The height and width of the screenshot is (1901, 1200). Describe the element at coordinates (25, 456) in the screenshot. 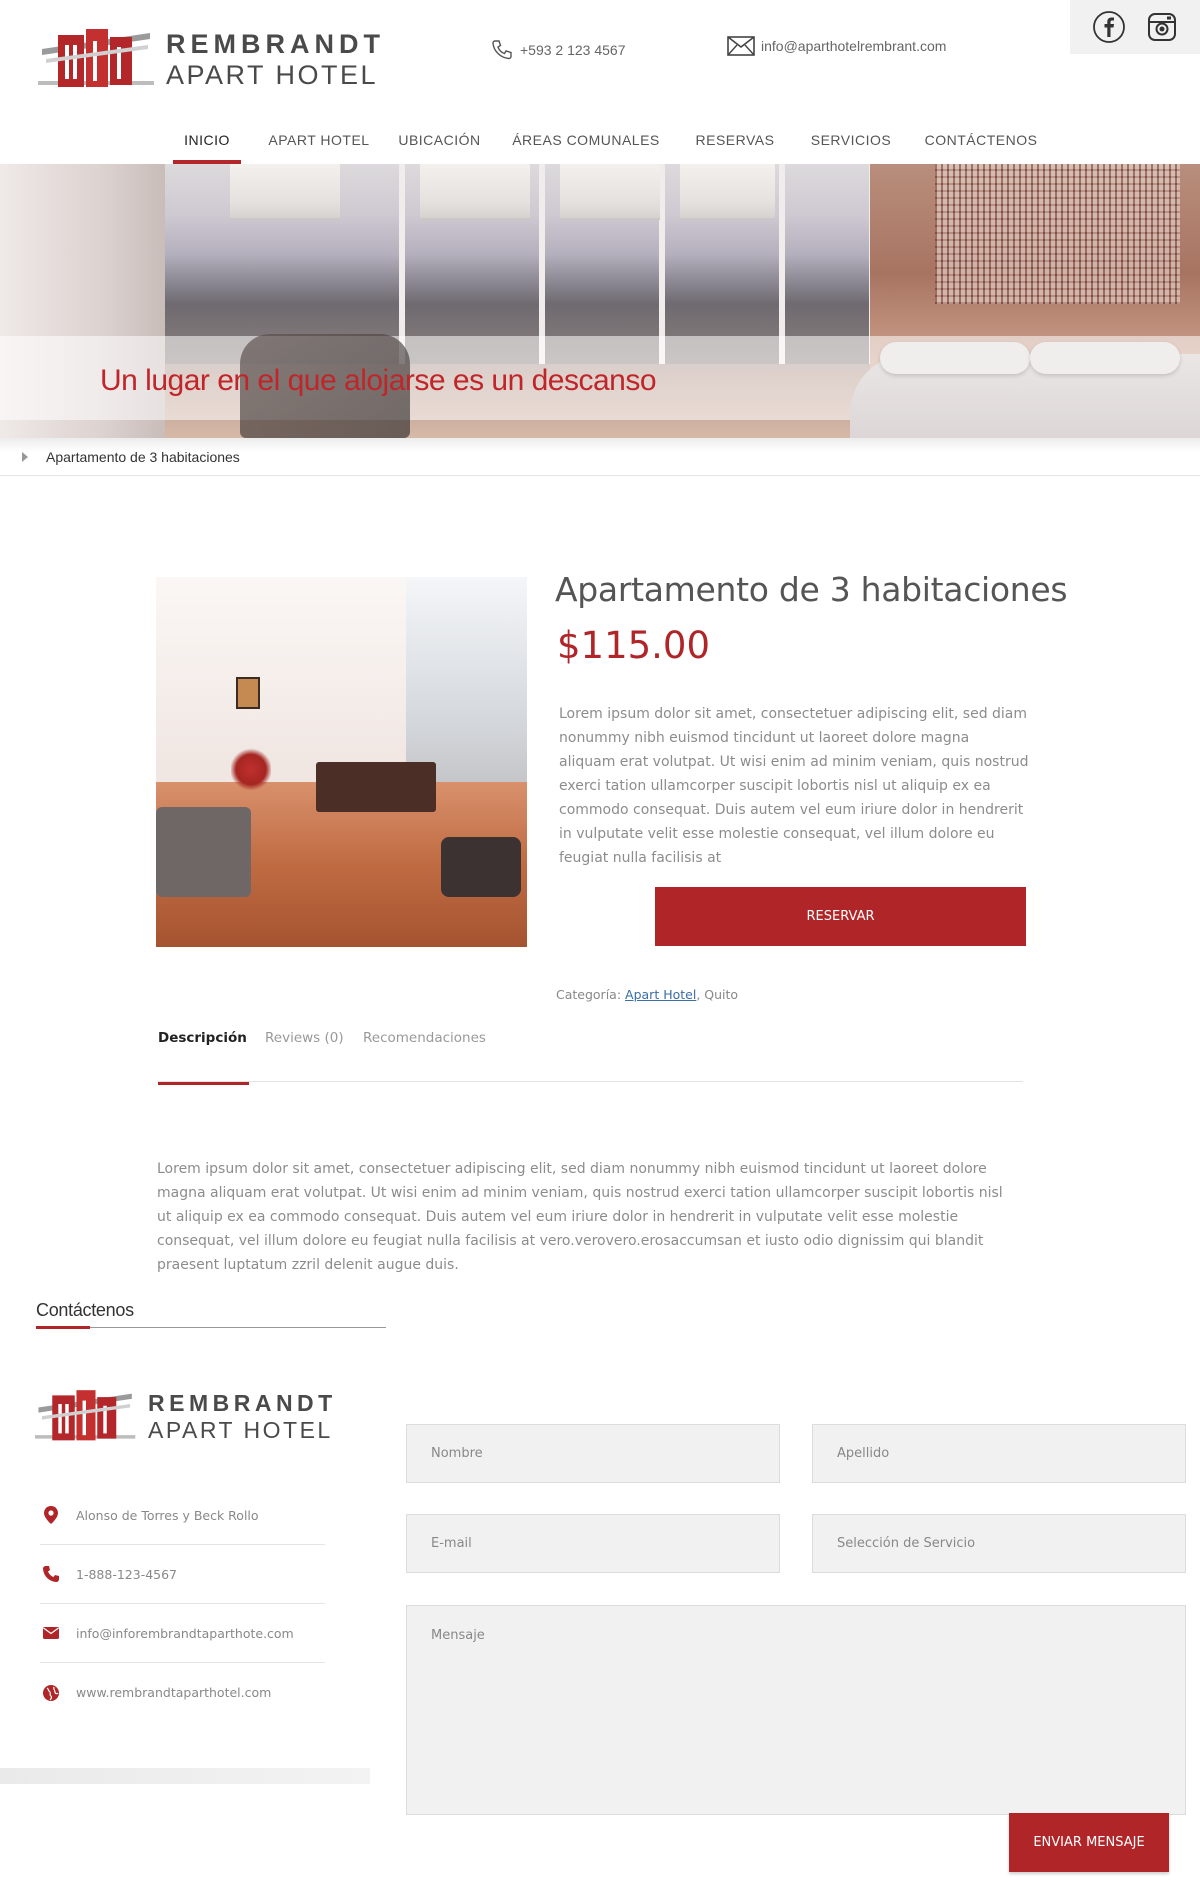

I see `breadcrumb-arrow-icon` at that location.